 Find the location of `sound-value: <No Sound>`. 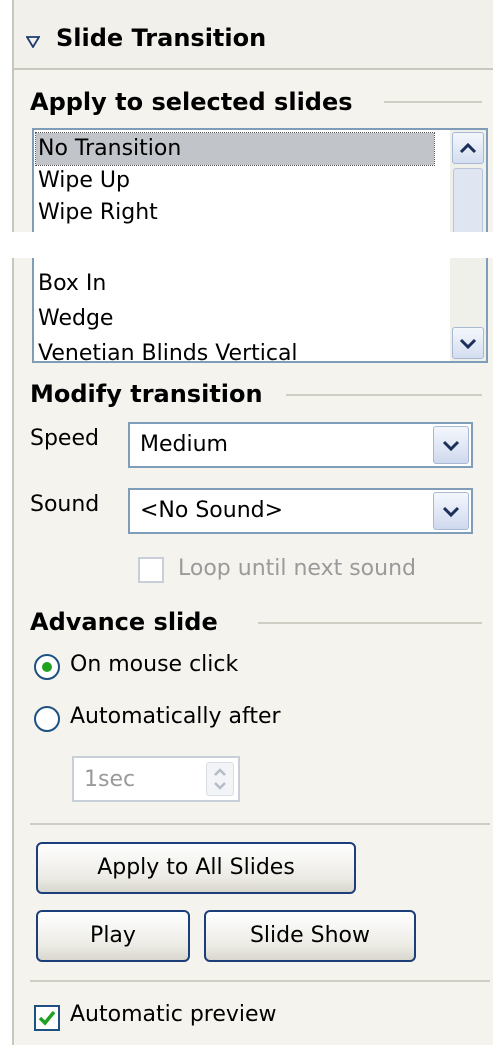

sound-value: <No Sound> is located at coordinates (212, 510).